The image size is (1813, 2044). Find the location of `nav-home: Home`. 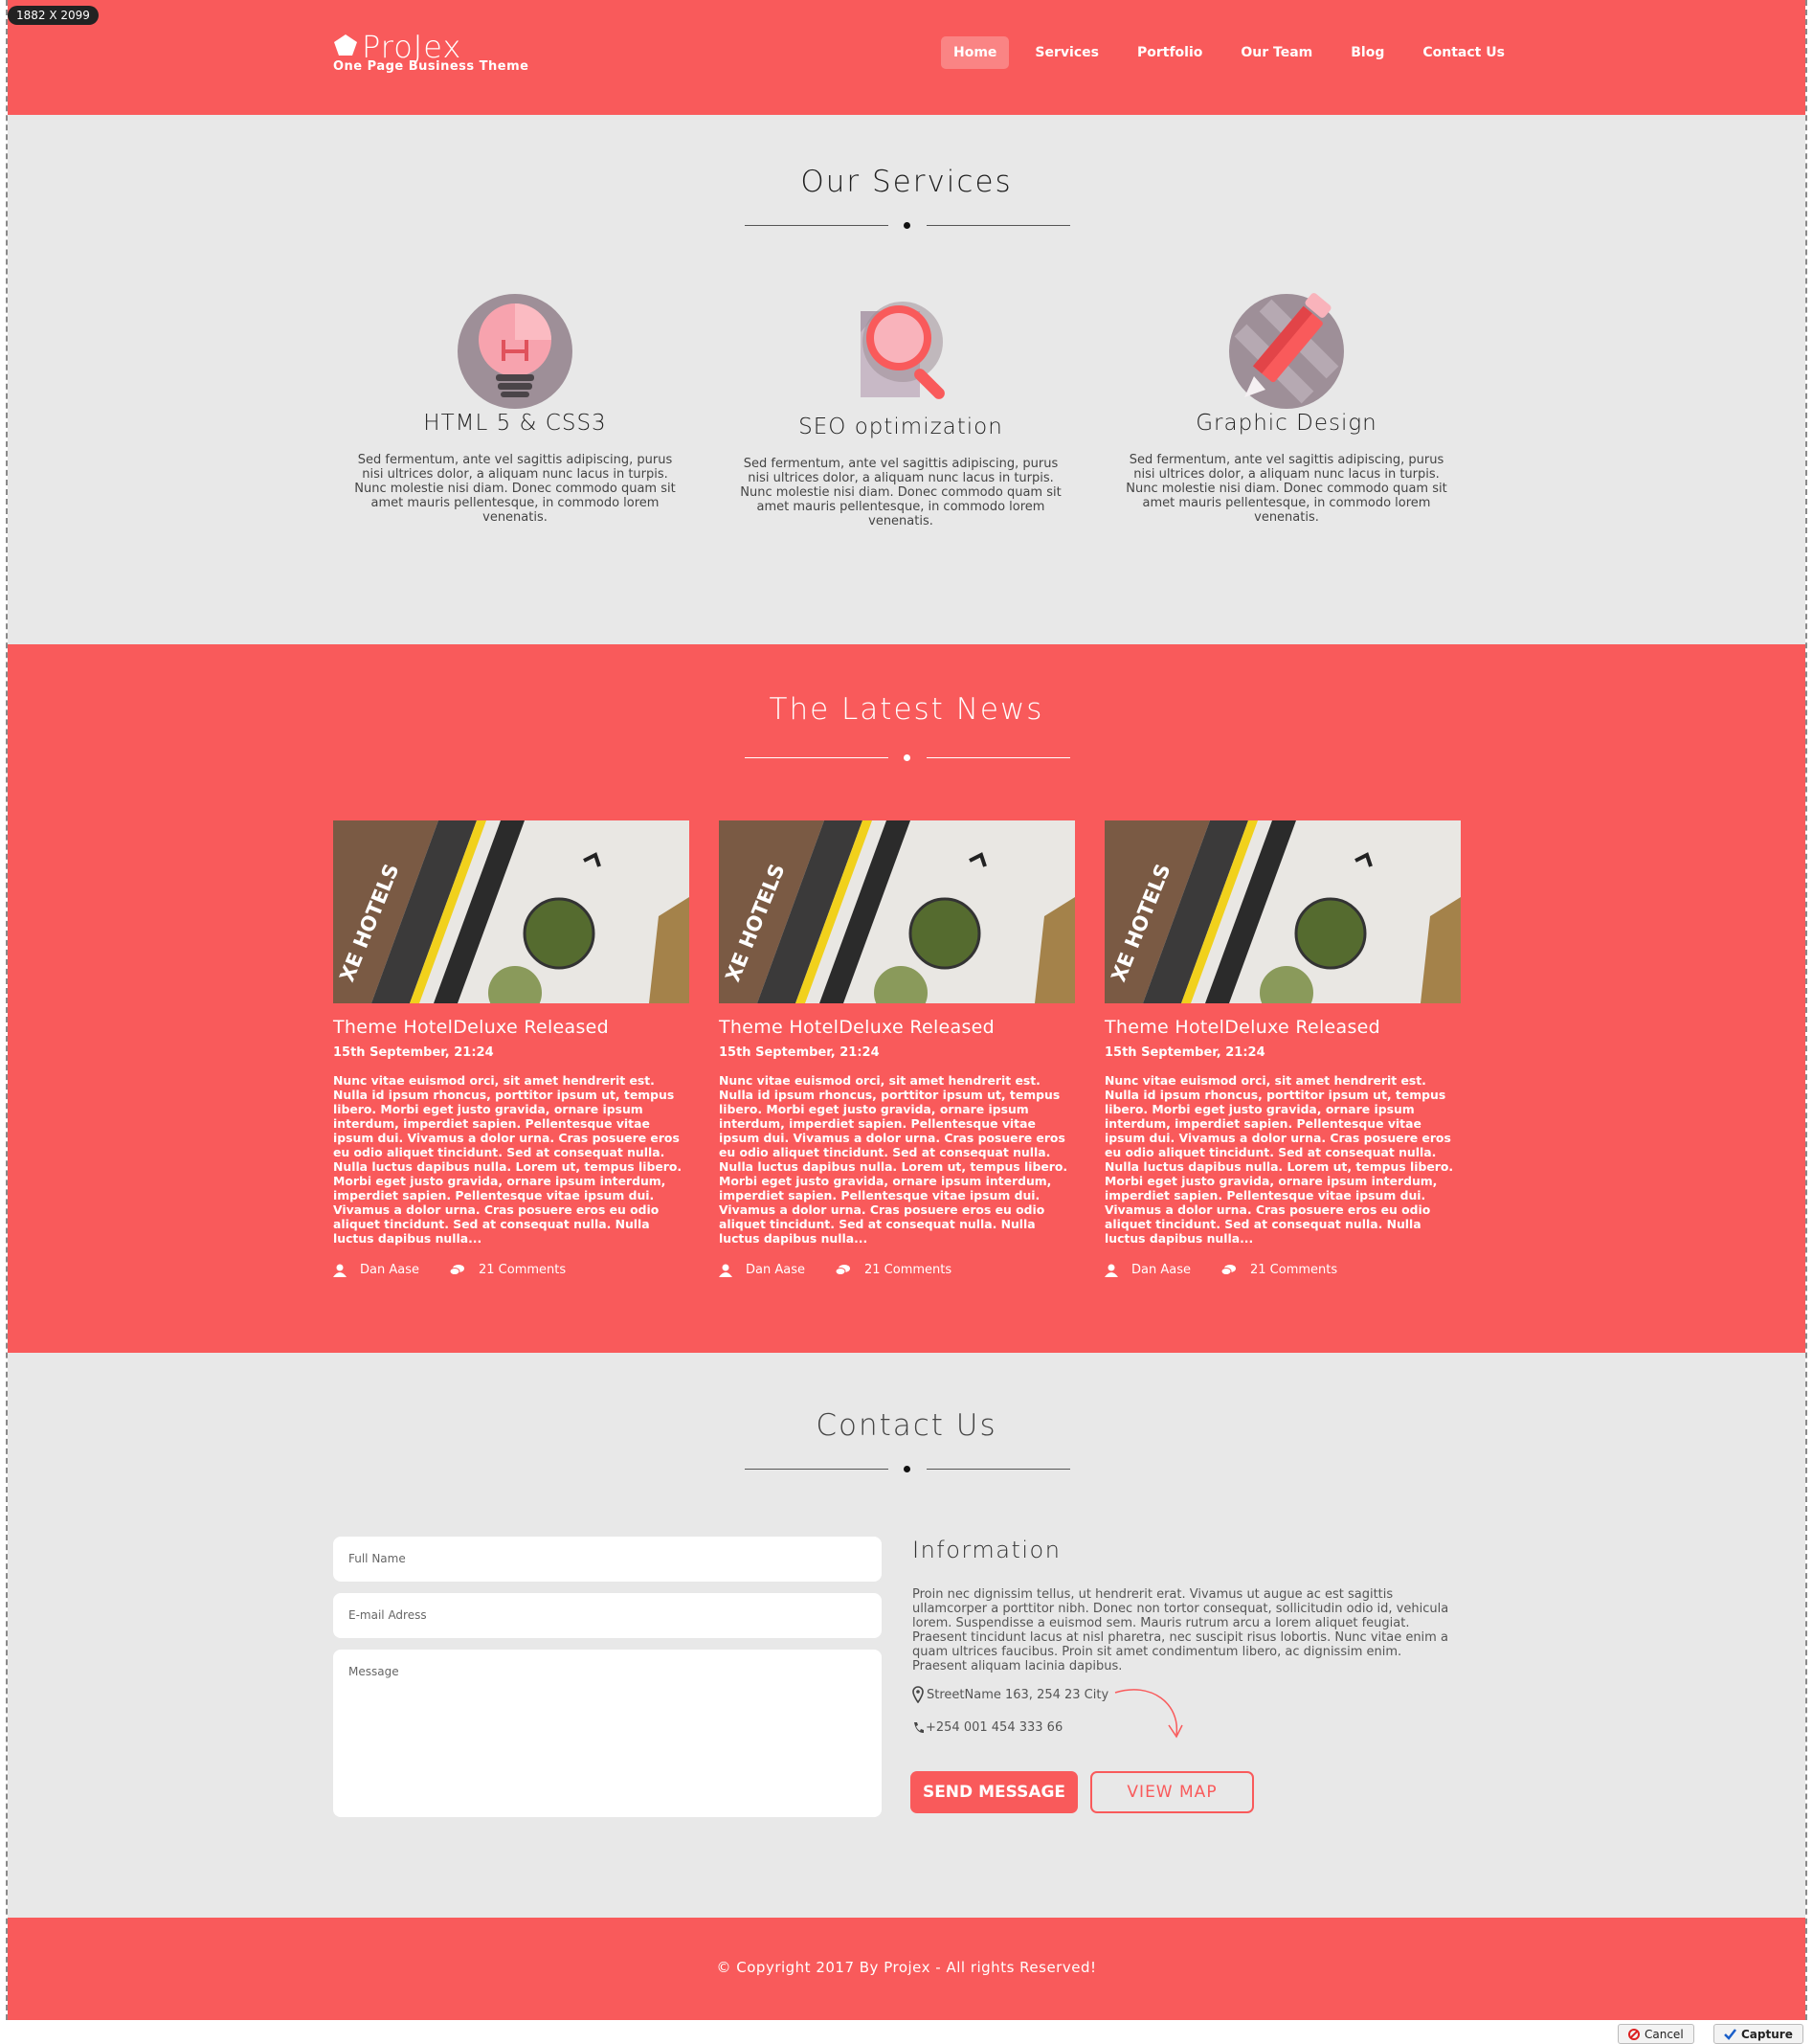

nav-home: Home is located at coordinates (975, 52).